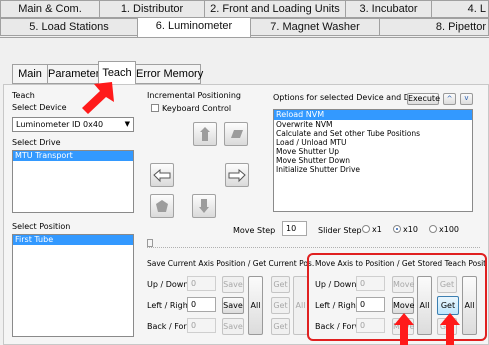  Describe the element at coordinates (280, 326) in the screenshot. I see `get-backforw-button: Get` at that location.